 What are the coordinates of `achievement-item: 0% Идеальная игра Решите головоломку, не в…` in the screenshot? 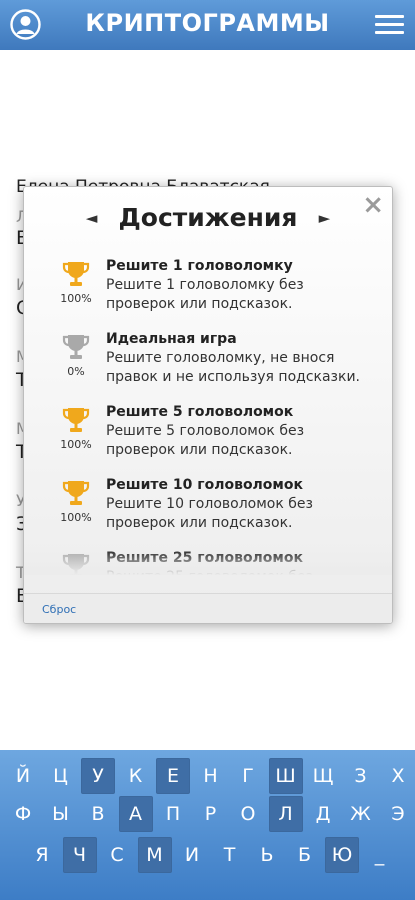 It's located at (208, 366).